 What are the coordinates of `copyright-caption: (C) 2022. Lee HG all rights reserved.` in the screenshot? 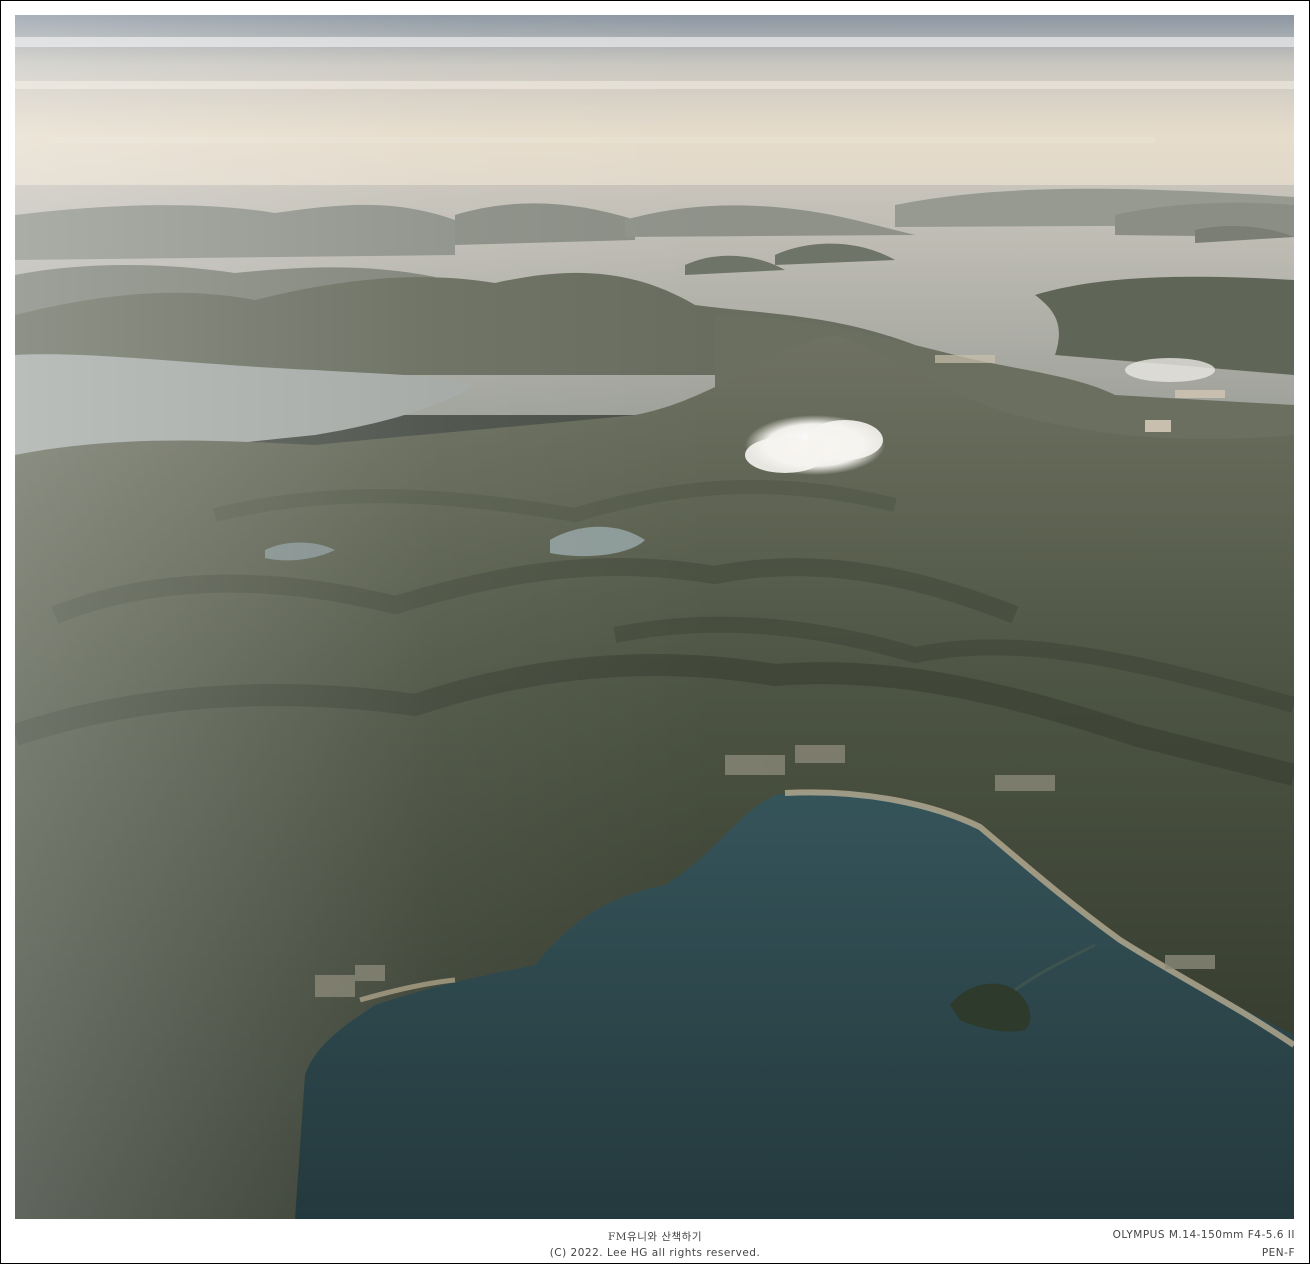 It's located at (655, 1253).